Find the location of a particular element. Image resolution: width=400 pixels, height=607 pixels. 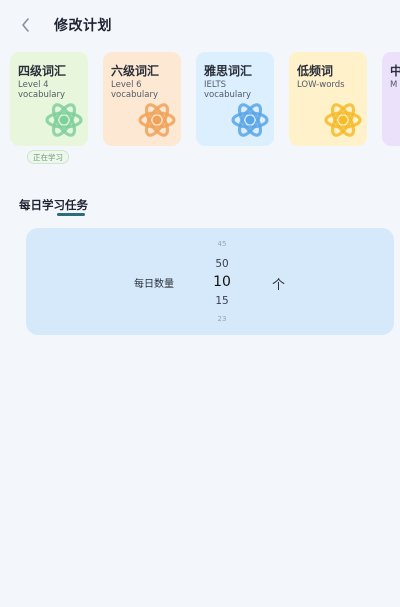

back-button is located at coordinates (26, 25).